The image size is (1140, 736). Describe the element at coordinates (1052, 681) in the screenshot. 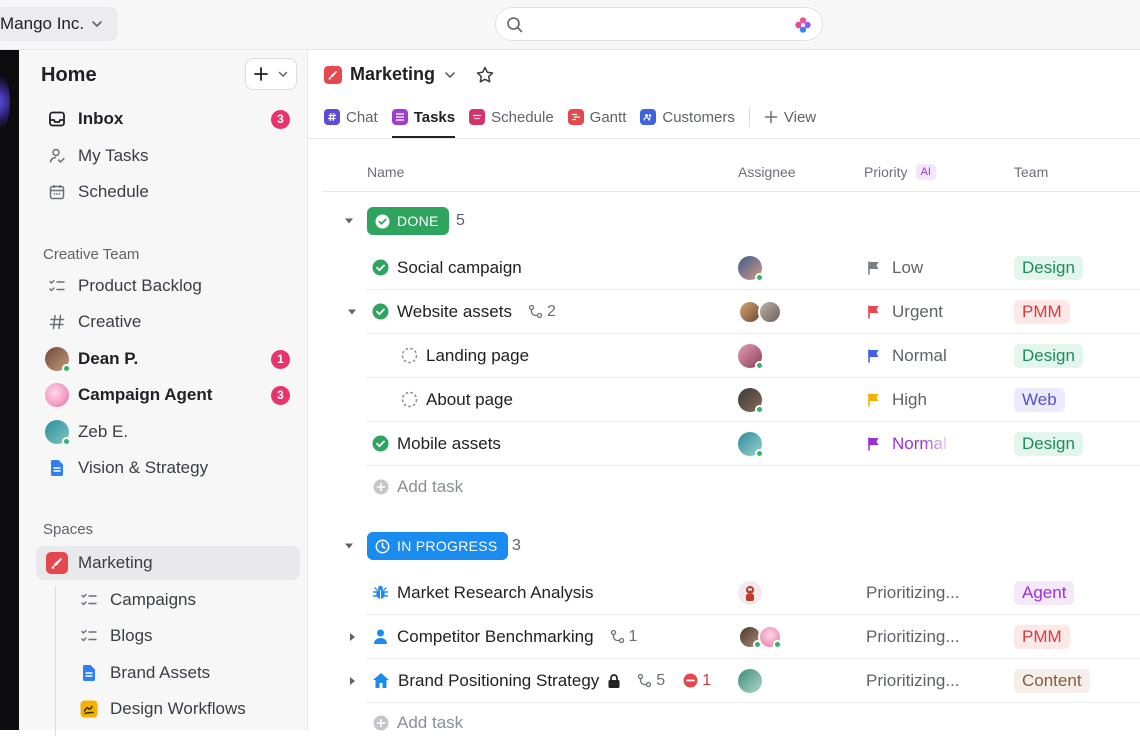

I see `team-tag: Content` at that location.